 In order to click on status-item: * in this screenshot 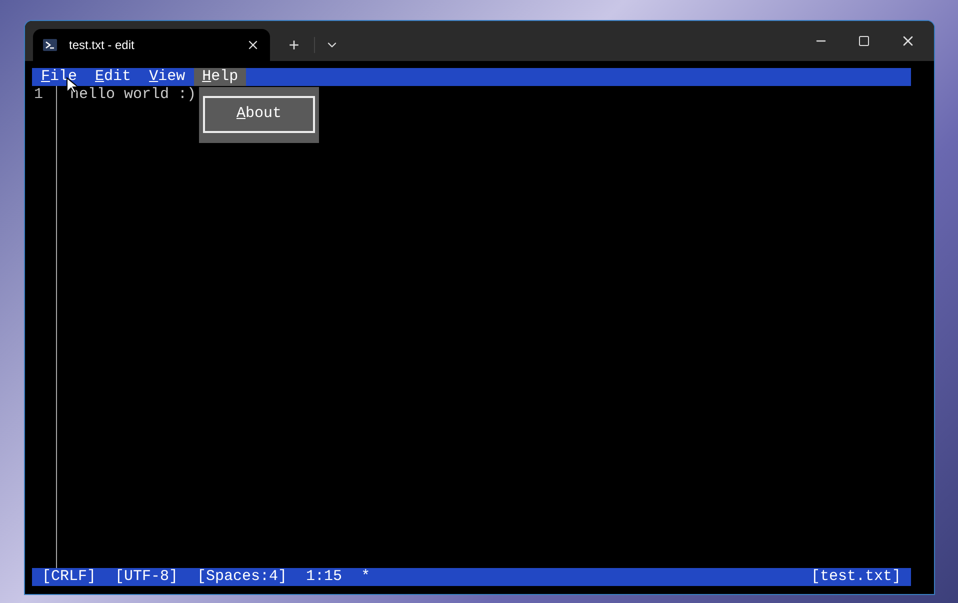, I will do `click(365, 577)`.